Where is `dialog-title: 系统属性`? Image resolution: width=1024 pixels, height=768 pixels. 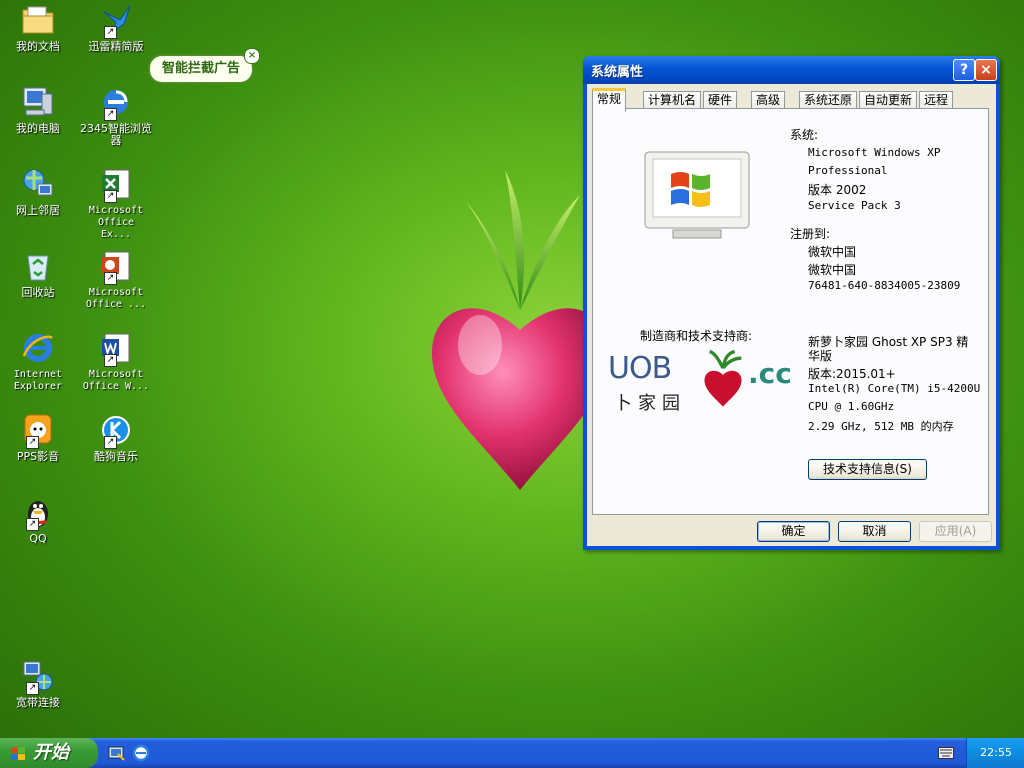 dialog-title: 系统属性 is located at coordinates (617, 72).